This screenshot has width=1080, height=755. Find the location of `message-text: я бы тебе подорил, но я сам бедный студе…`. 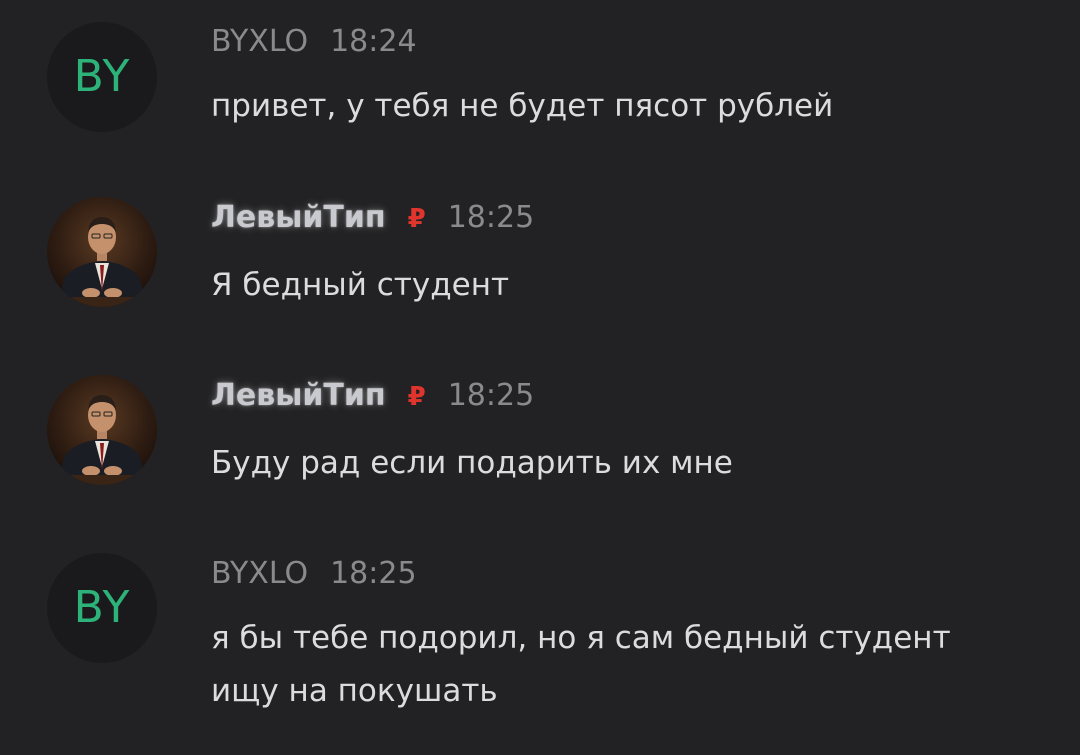

message-text: я бы тебе подорил, но я сам бедный студе… is located at coordinates (581, 665).